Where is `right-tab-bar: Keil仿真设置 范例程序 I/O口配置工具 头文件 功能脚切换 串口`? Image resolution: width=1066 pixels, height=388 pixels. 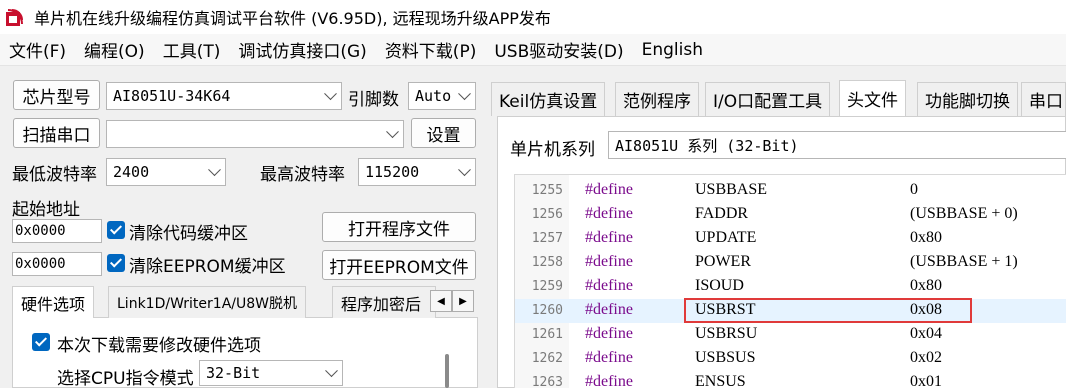
right-tab-bar: Keil仿真设置 范例程序 I/O口配置工具 头文件 功能脚切换 串口 is located at coordinates (778, 98).